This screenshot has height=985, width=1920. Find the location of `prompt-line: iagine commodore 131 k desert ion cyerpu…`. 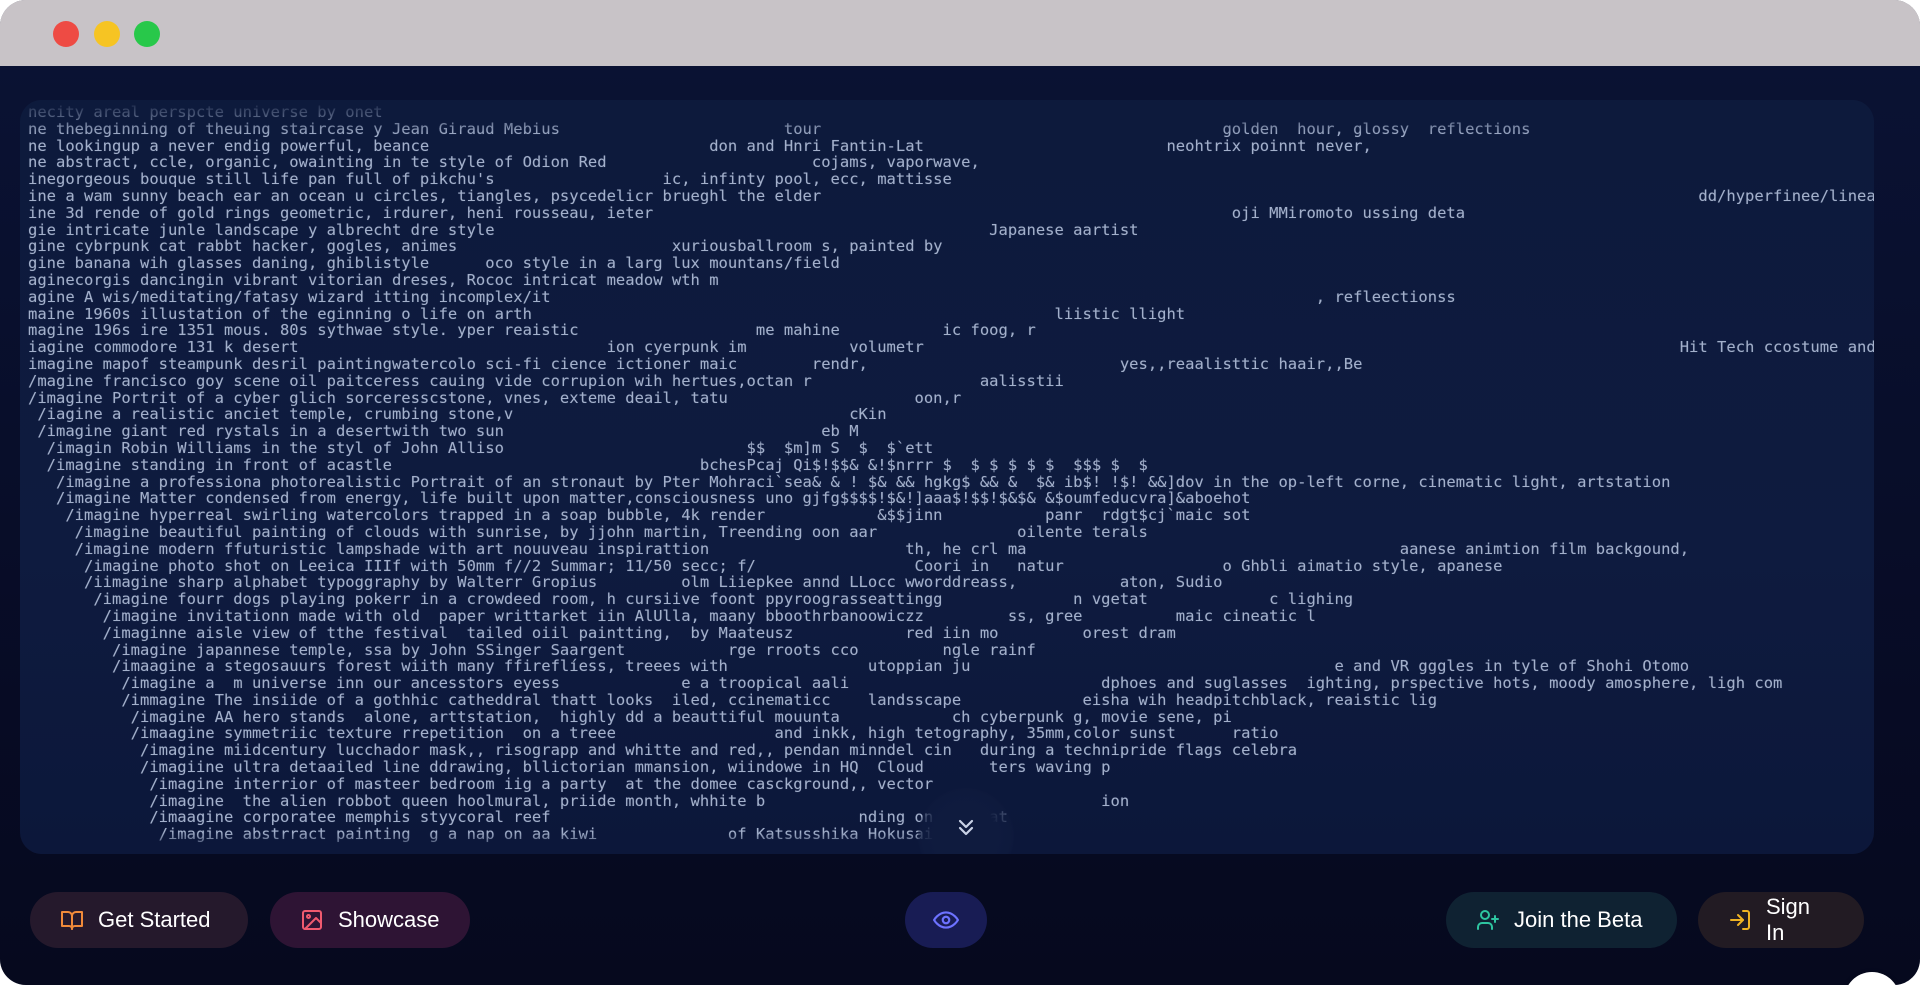

prompt-line: iagine commodore 131 k desert ion cyerpu… is located at coordinates (951, 347).